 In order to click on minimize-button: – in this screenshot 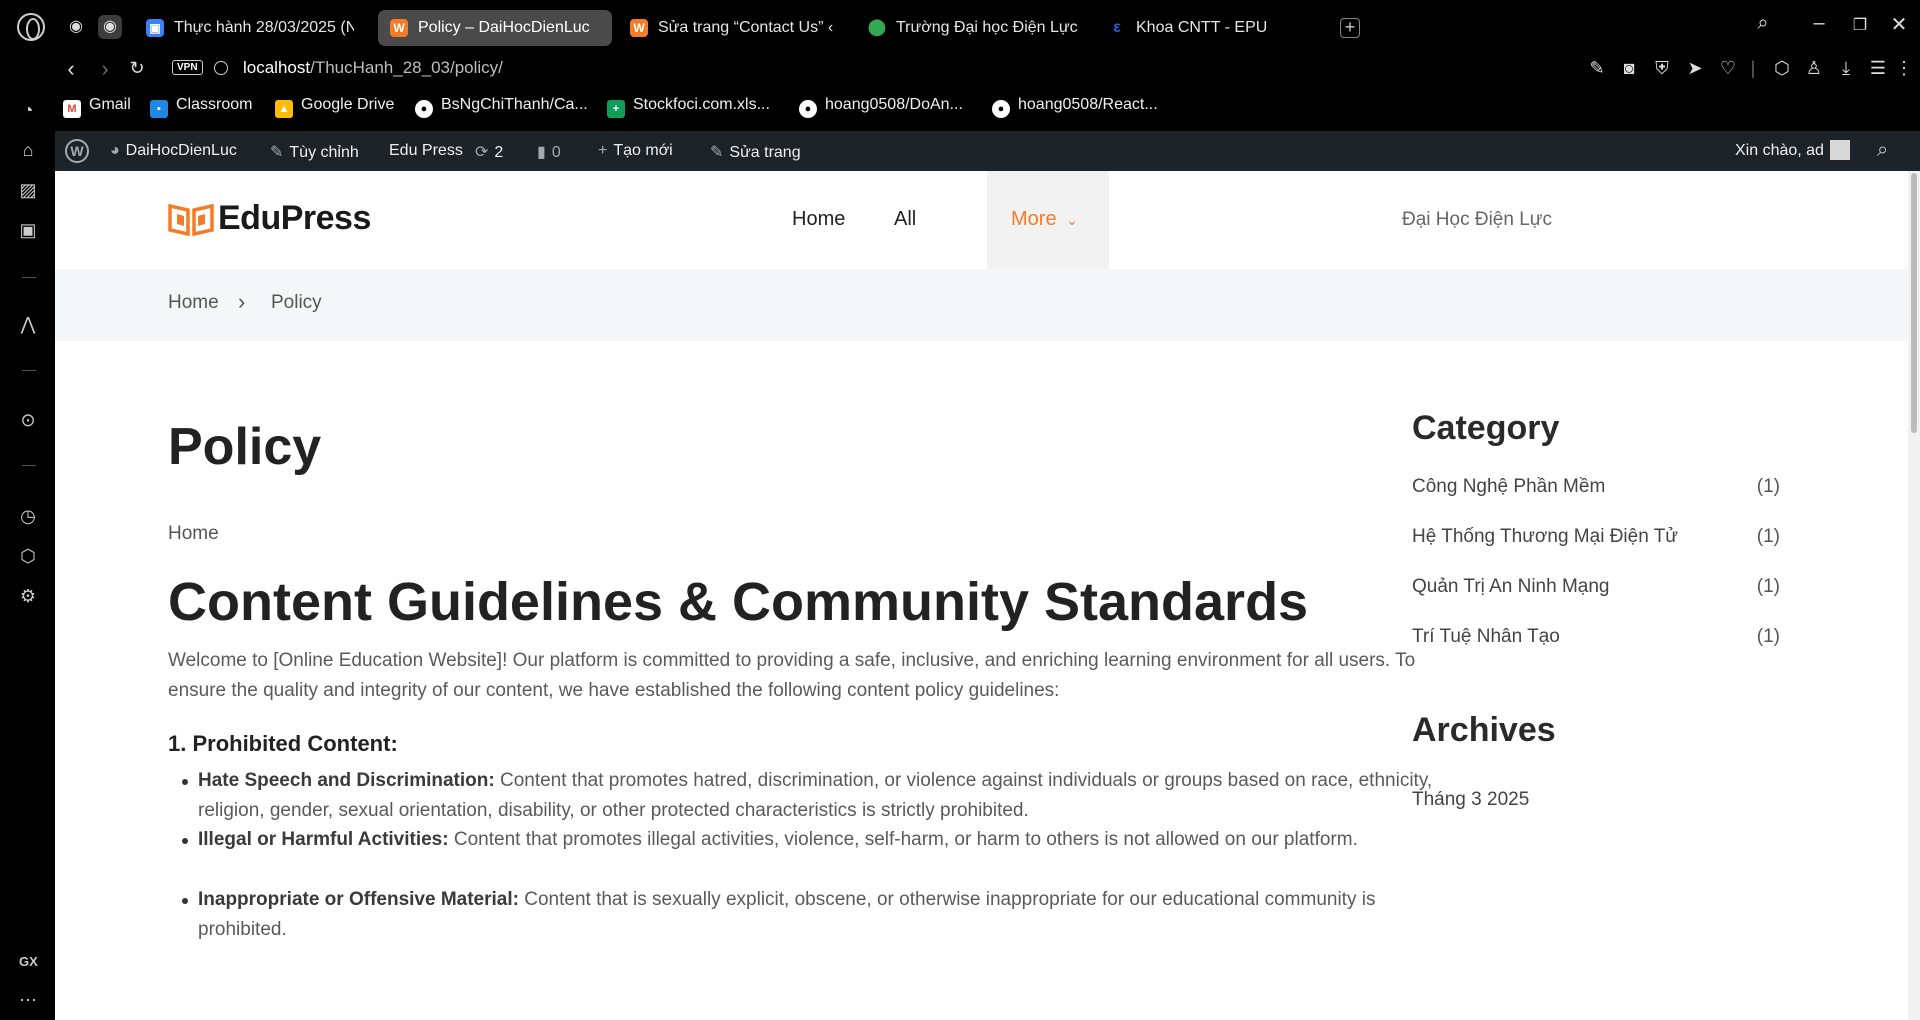, I will do `click(1819, 23)`.